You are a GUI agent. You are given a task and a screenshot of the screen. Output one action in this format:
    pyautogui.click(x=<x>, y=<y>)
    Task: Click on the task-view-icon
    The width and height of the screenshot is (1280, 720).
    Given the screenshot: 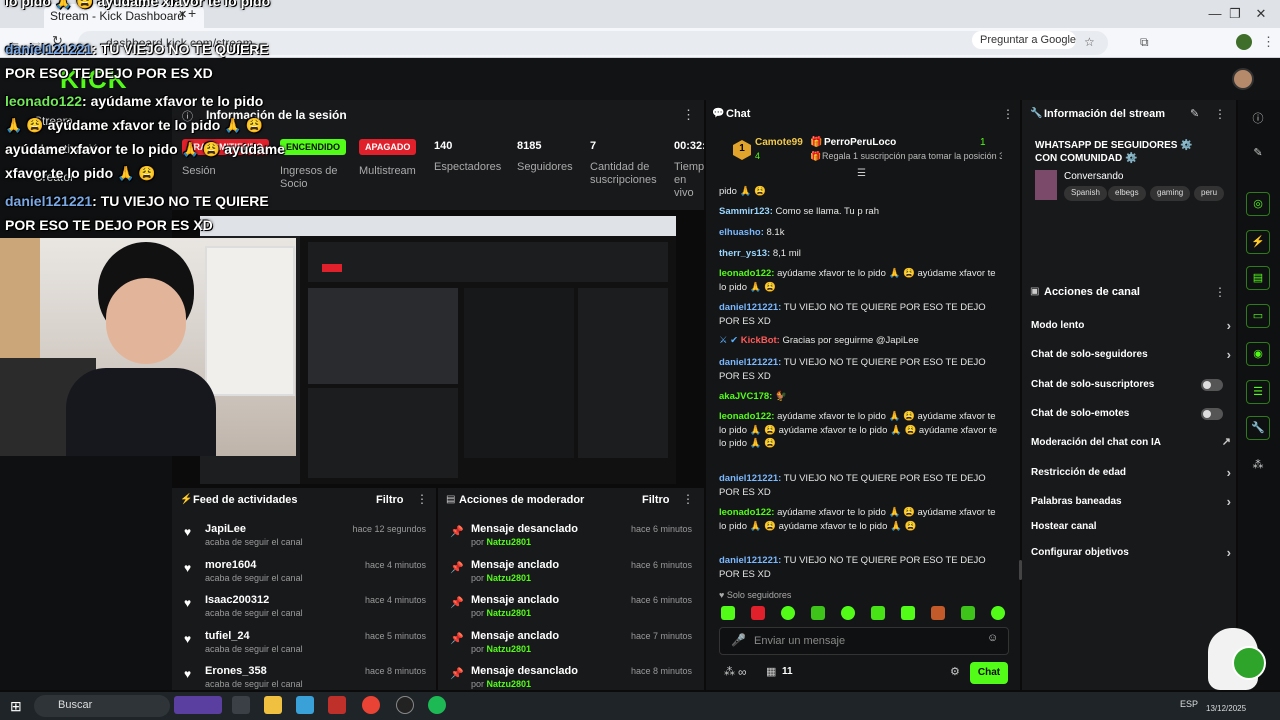 What is the action you would take?
    pyautogui.click(x=241, y=705)
    